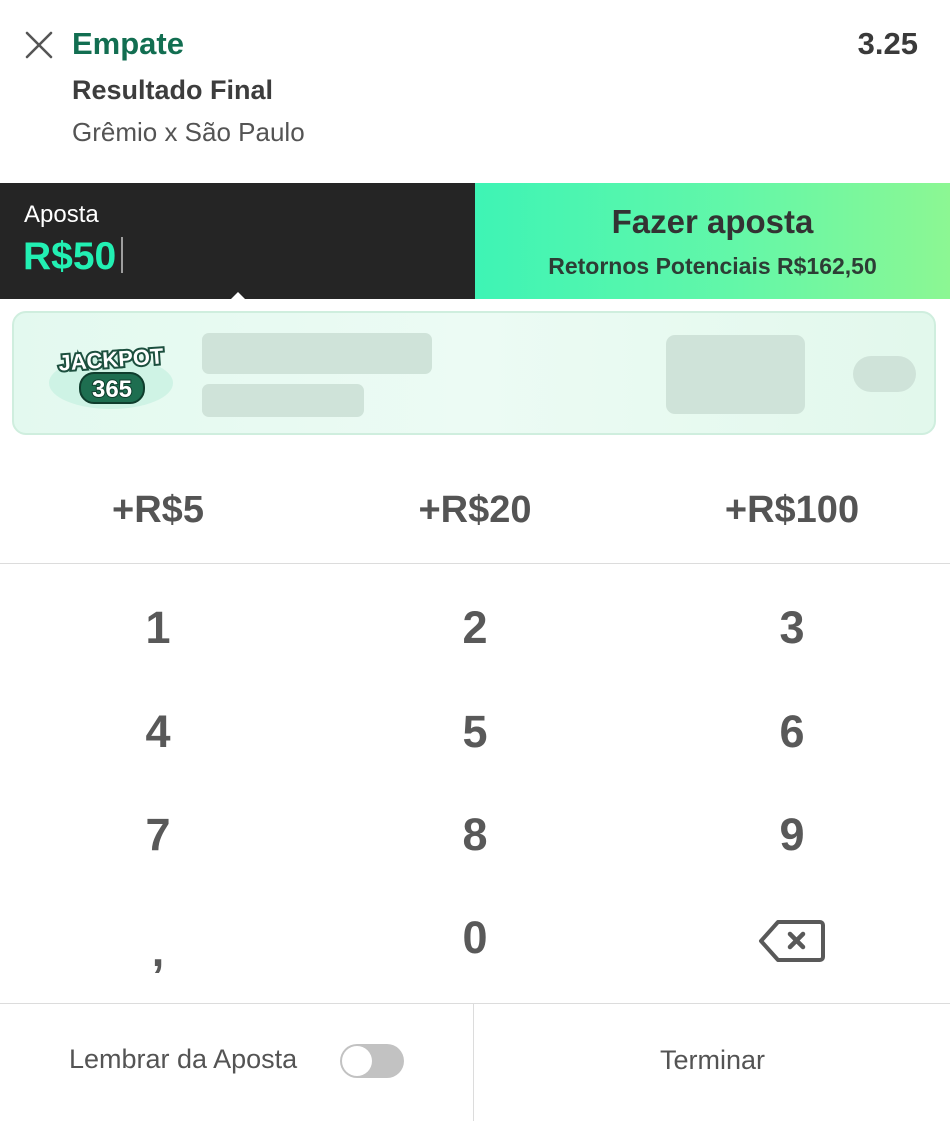 The width and height of the screenshot is (950, 1121). Describe the element at coordinates (712, 266) in the screenshot. I see `potential-returns: Retornos Potenciais R$162,50` at that location.